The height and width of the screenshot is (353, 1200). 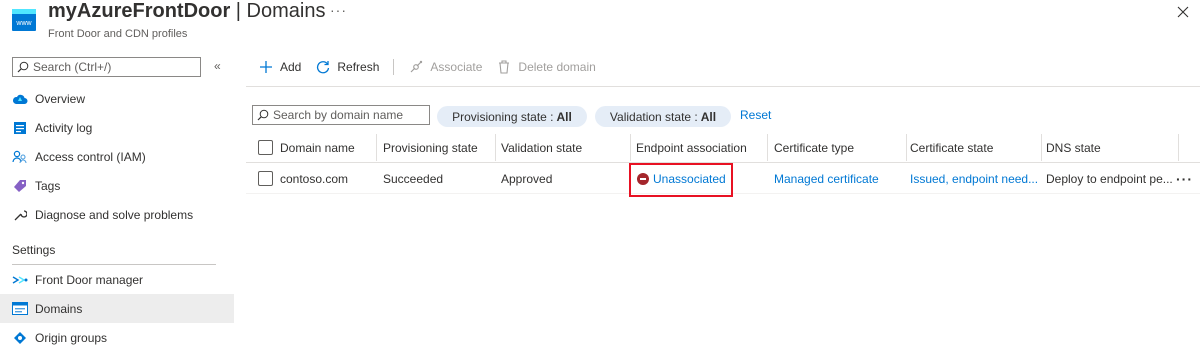 I want to click on wrench-icon, so click(x=20, y=215).